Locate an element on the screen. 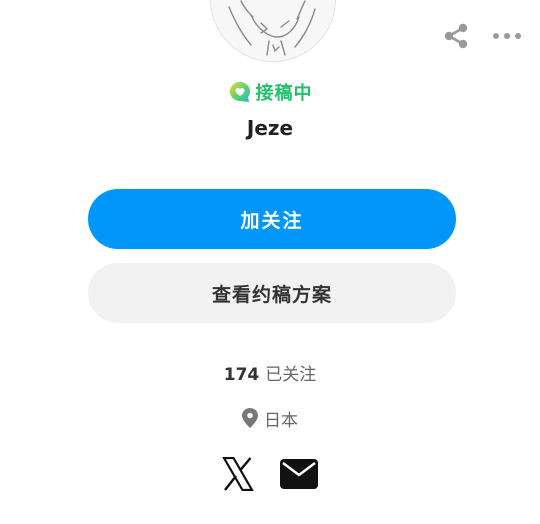 This screenshot has height=524, width=540. location-text: 日本 is located at coordinates (281, 420).